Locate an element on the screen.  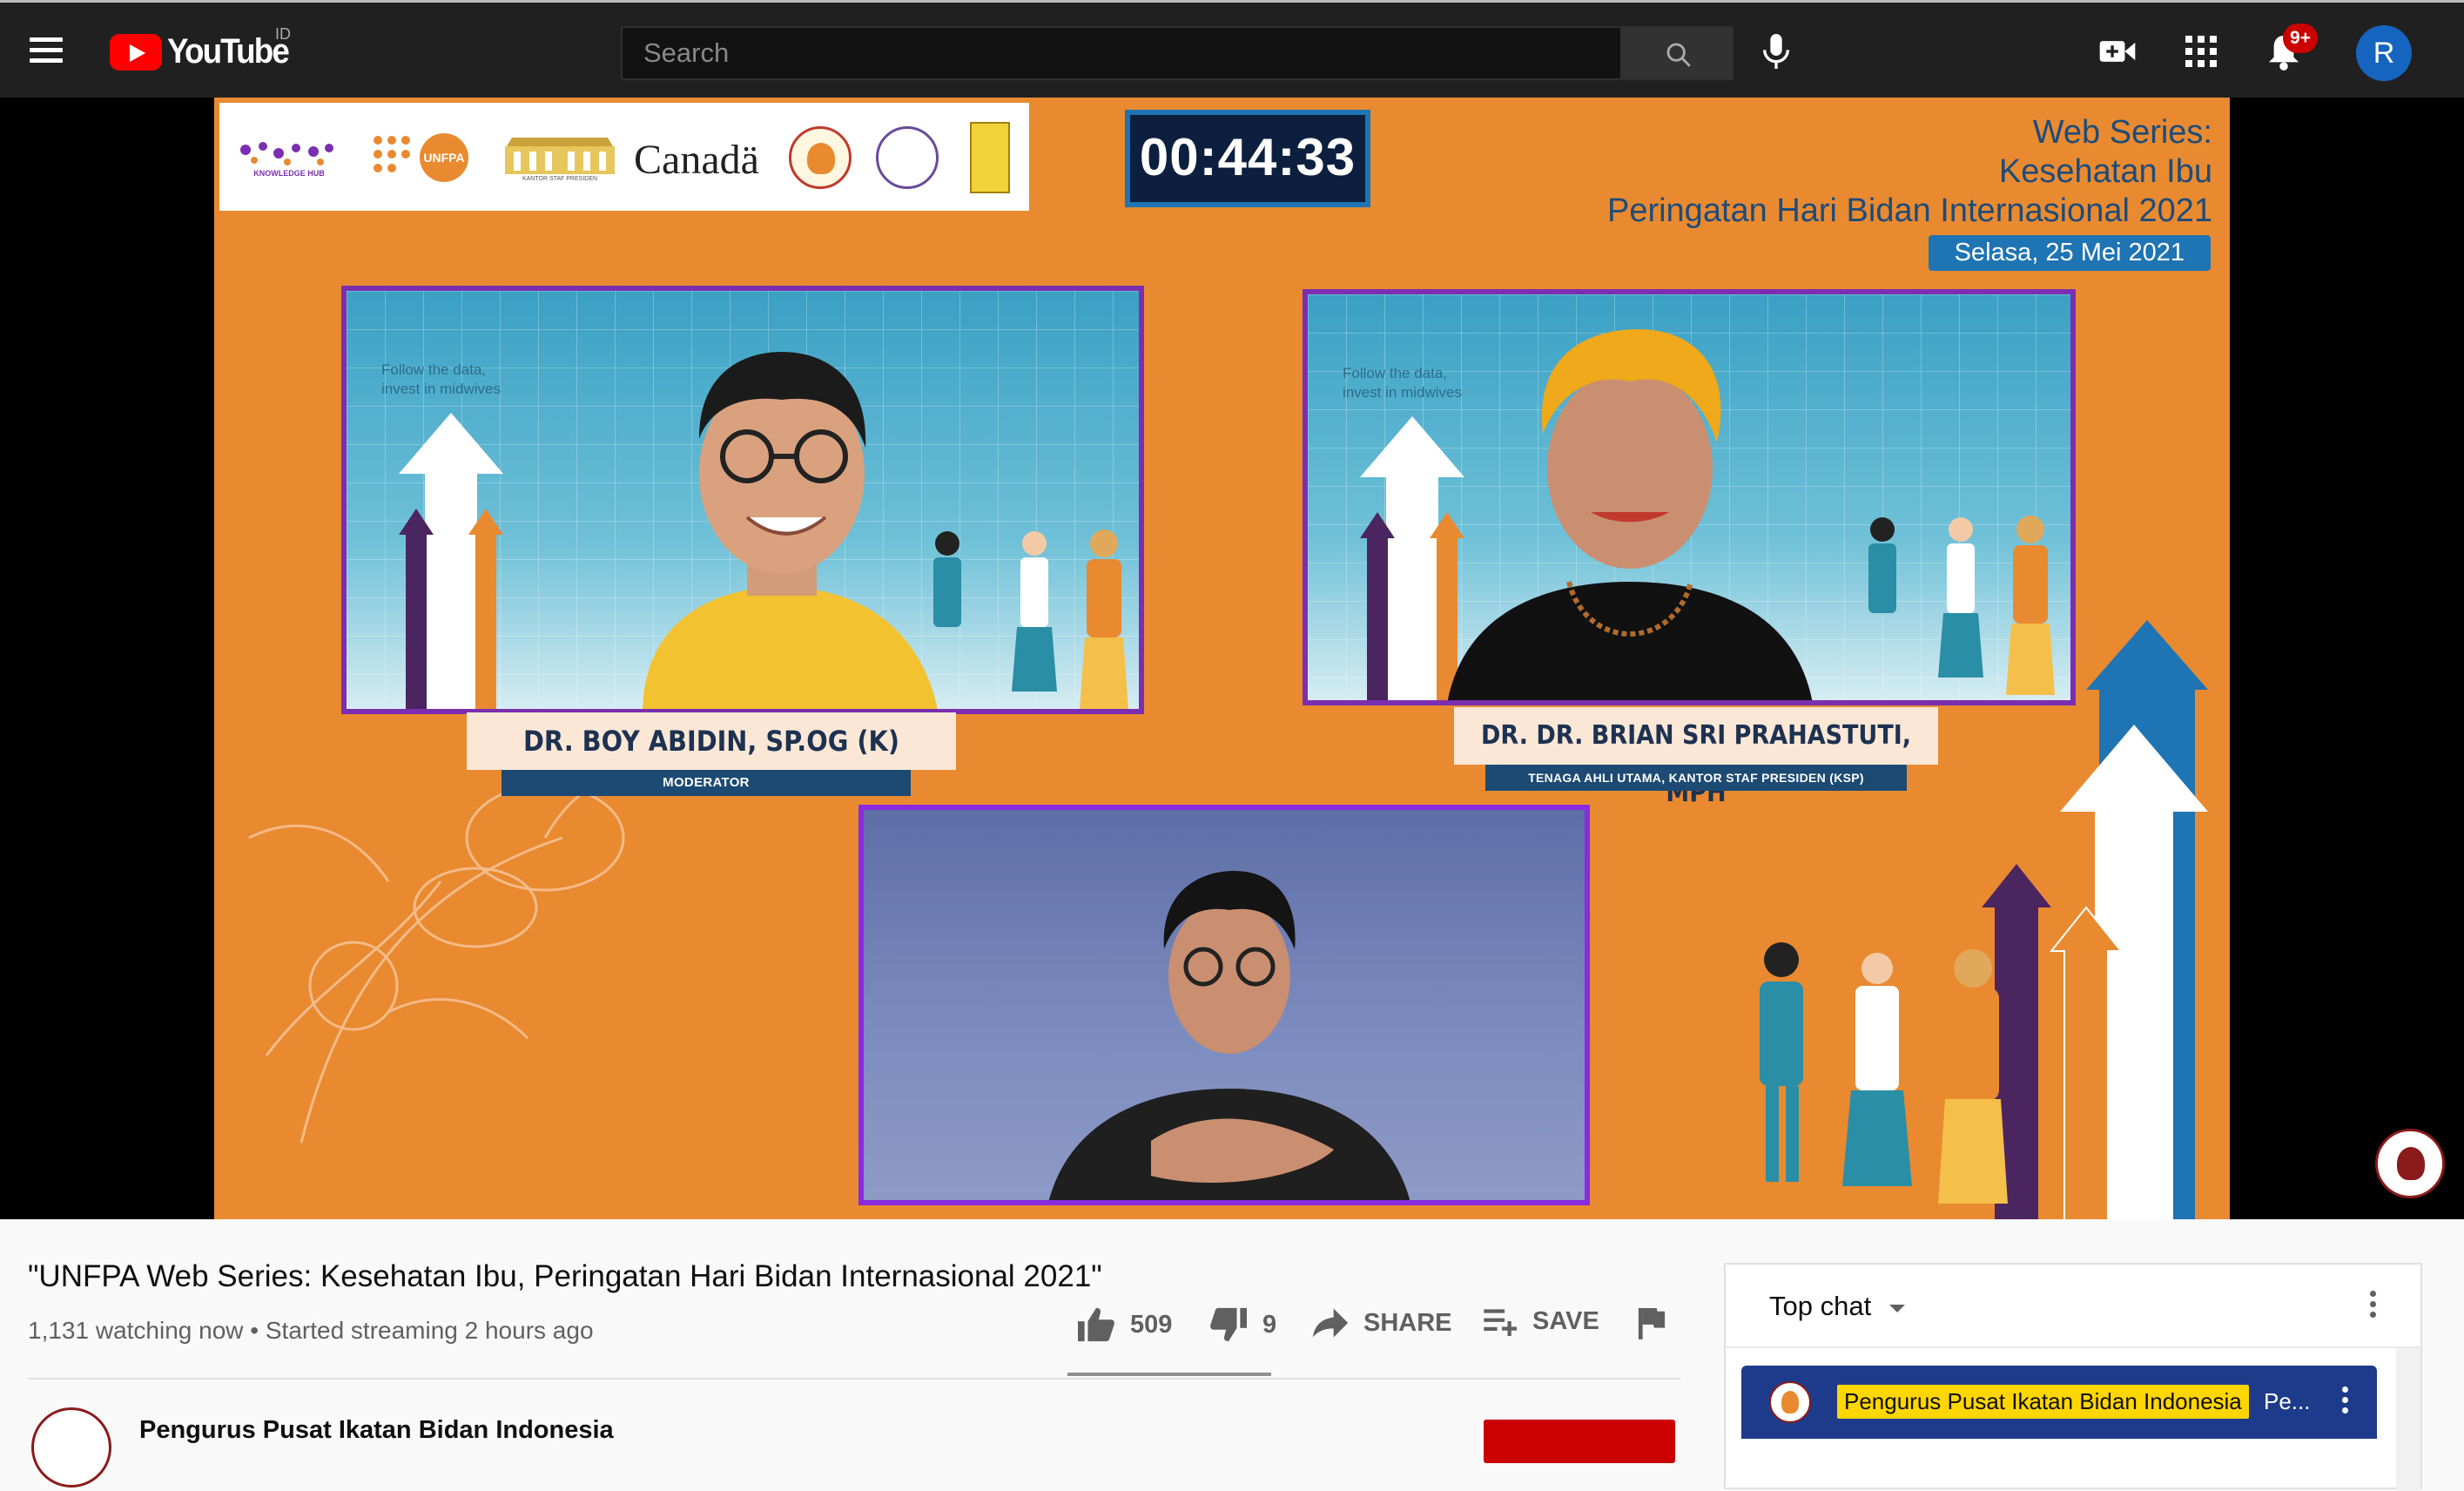
knowledge-hub-mark-icon is located at coordinates (287, 154).